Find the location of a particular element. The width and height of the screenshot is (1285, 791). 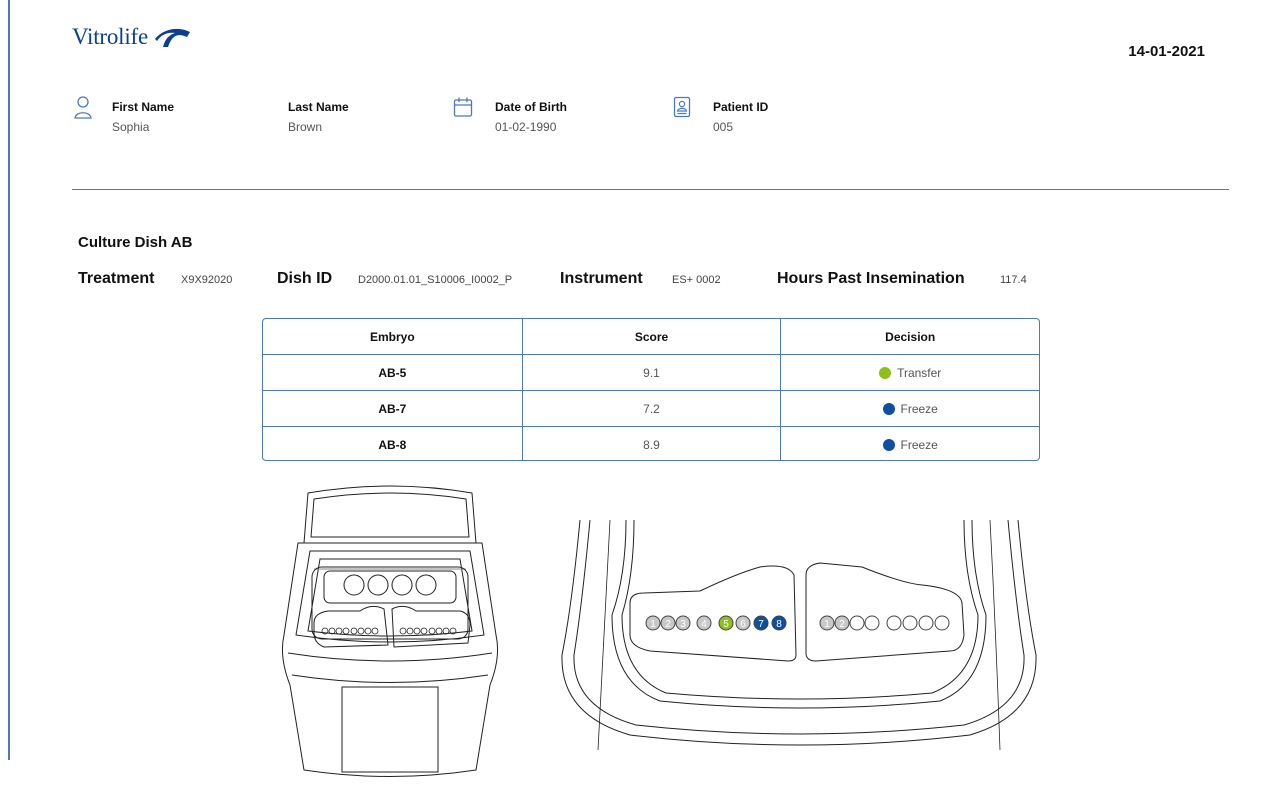

patient-id-label: Patient ID is located at coordinates (741, 107).